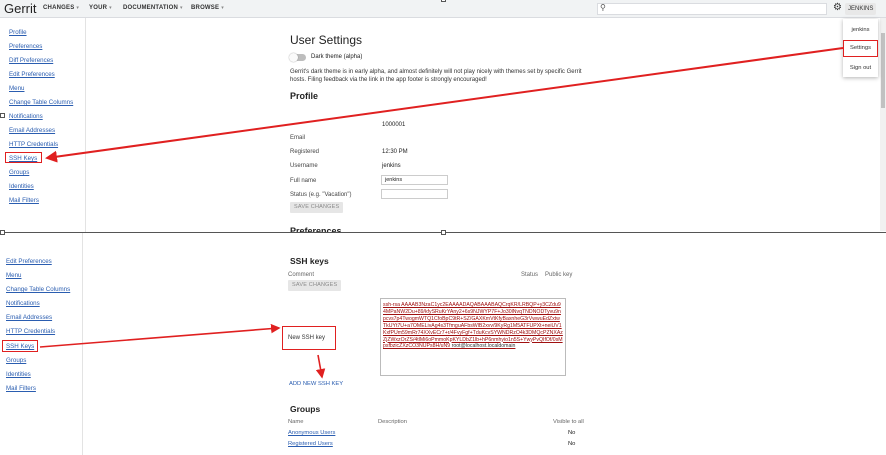 Image resolution: width=886 pixels, height=455 pixels. What do you see at coordinates (310, 444) in the screenshot?
I see `group-name-link: Registered Users` at bounding box center [310, 444].